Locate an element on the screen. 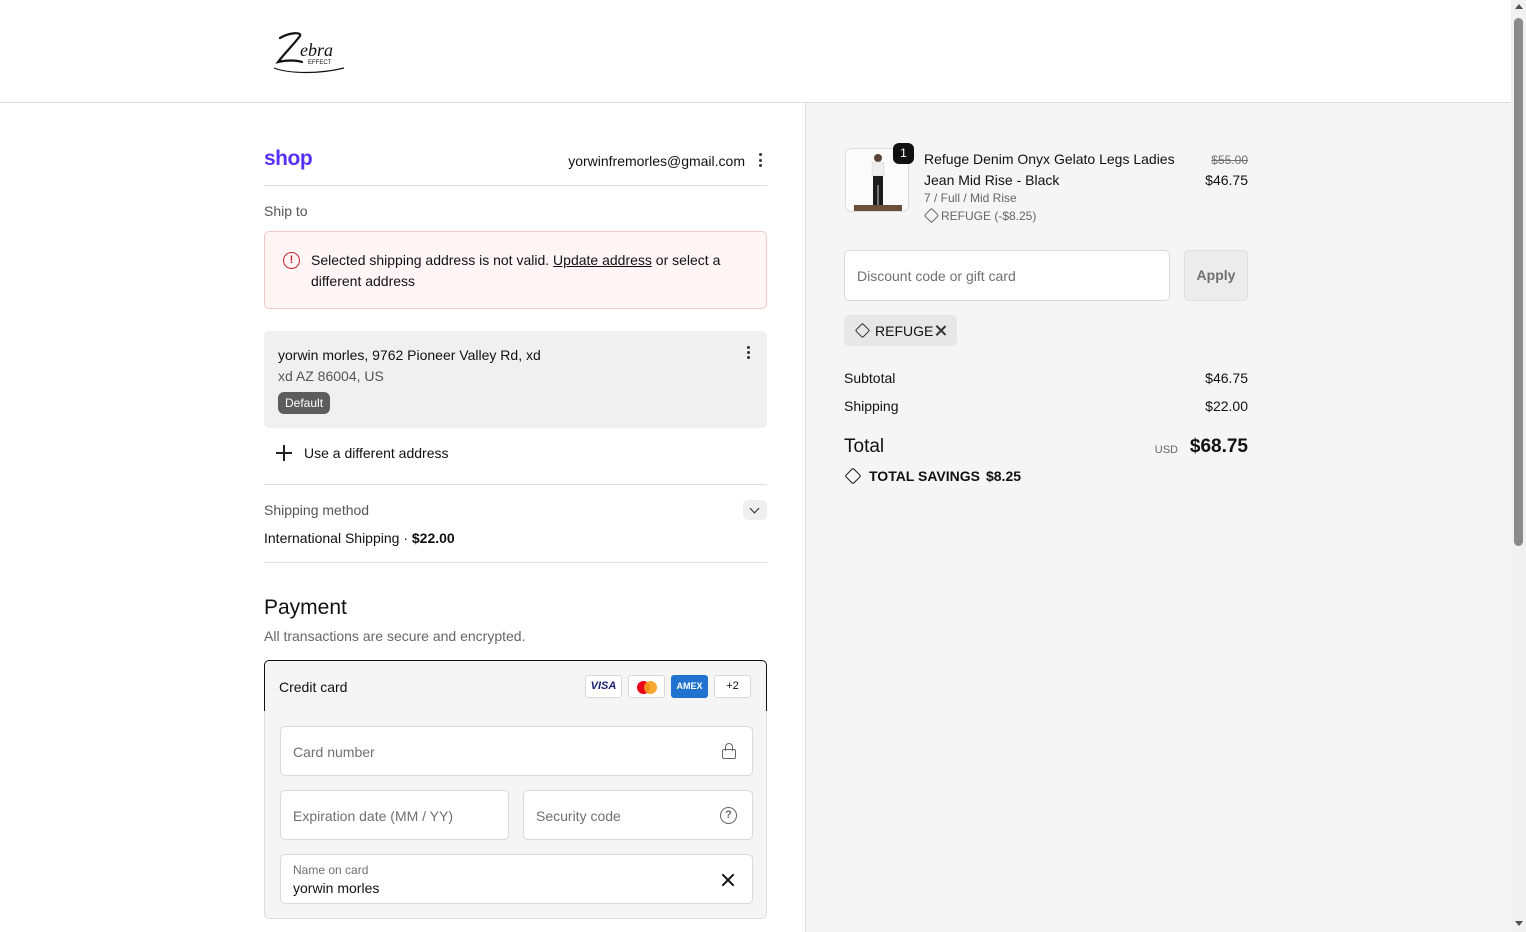 This screenshot has width=1526, height=932. account-menu-icon is located at coordinates (760, 161).